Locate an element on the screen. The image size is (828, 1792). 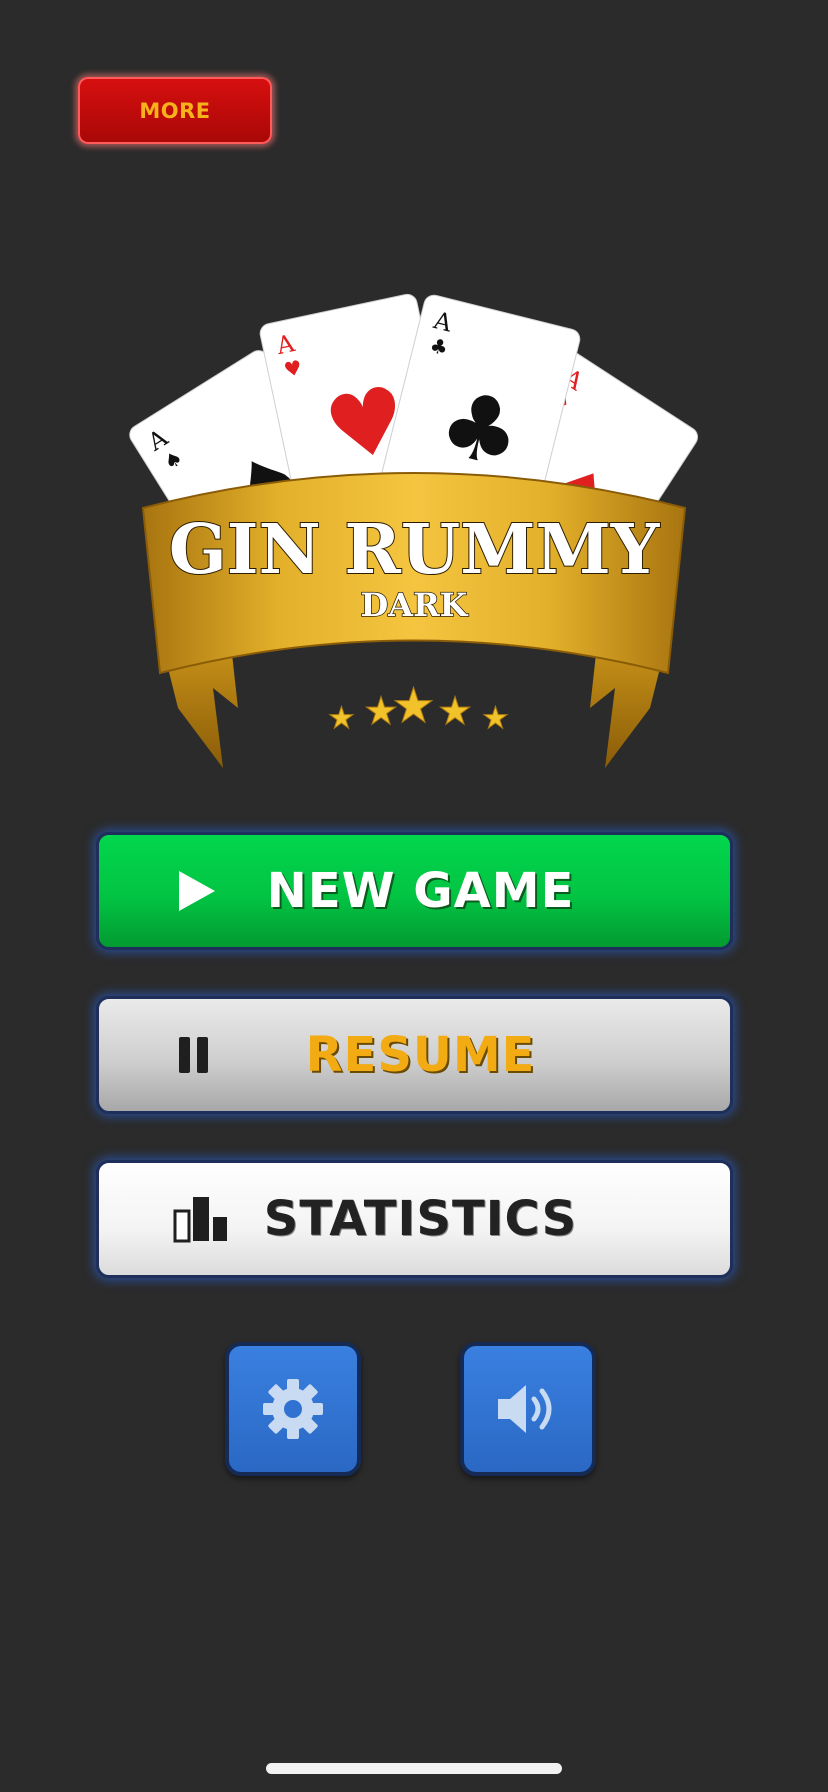
speaker-icon is located at coordinates (525, 1409).